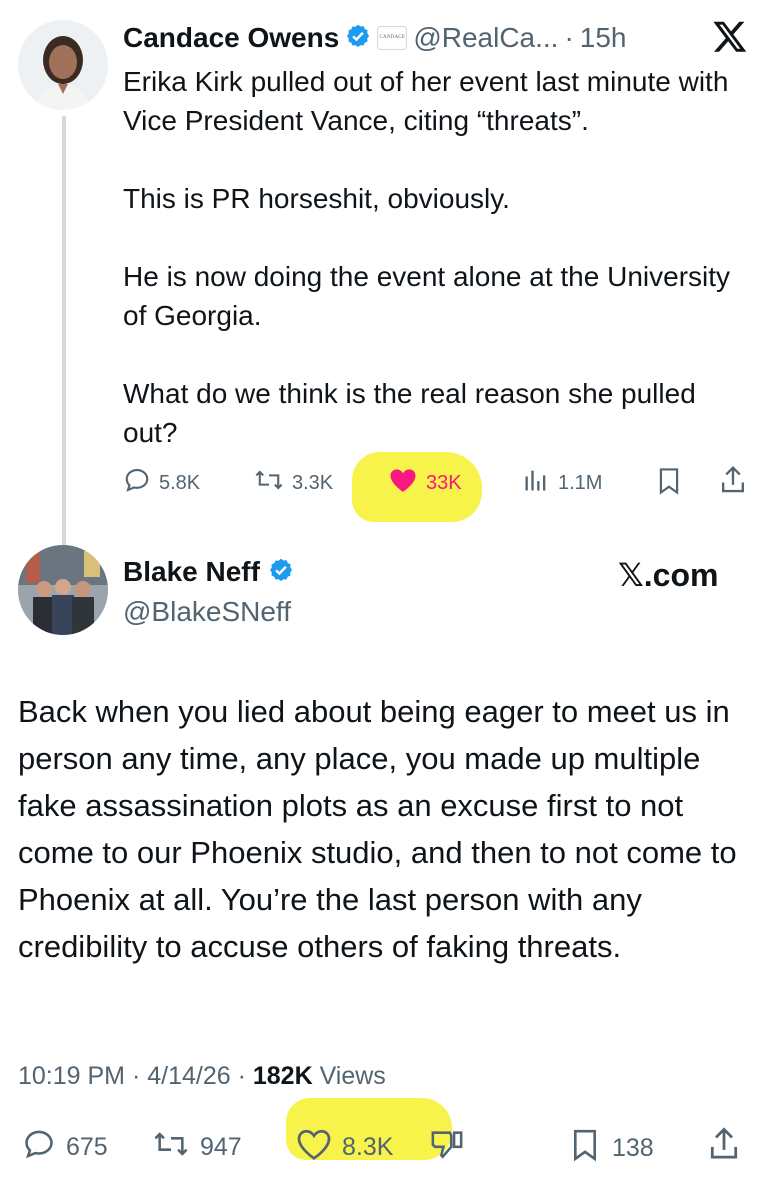 The image size is (767, 1200). Describe the element at coordinates (64, 331) in the screenshot. I see `thread-connector-line` at that location.